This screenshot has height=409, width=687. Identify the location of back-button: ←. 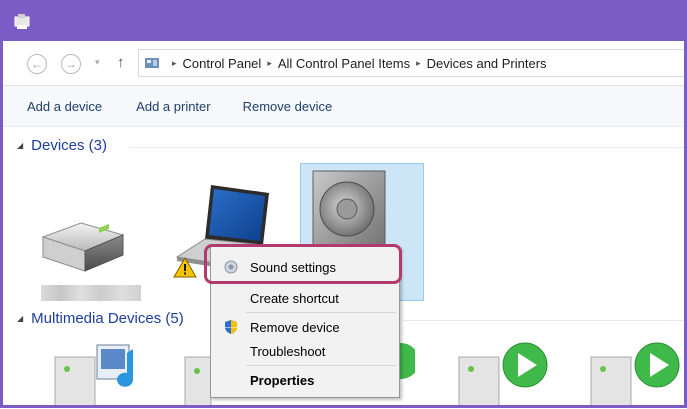
(37, 64).